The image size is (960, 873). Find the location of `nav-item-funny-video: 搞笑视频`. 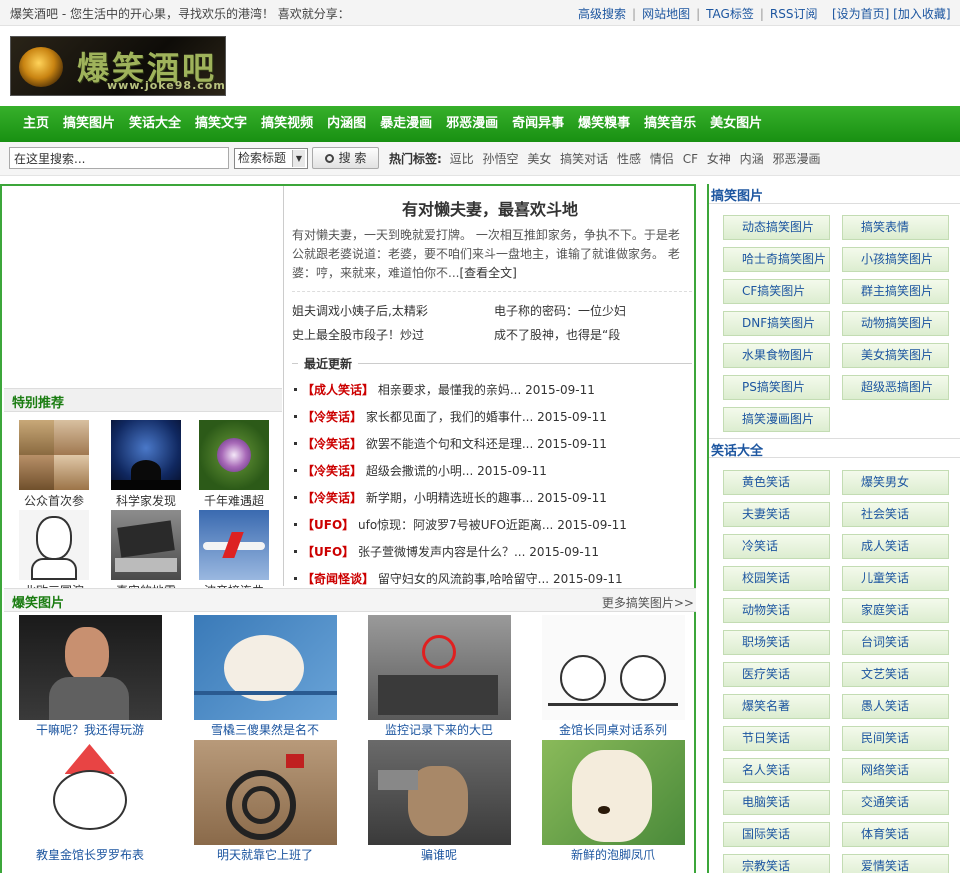

nav-item-funny-video: 搞笑视频 is located at coordinates (287, 124).